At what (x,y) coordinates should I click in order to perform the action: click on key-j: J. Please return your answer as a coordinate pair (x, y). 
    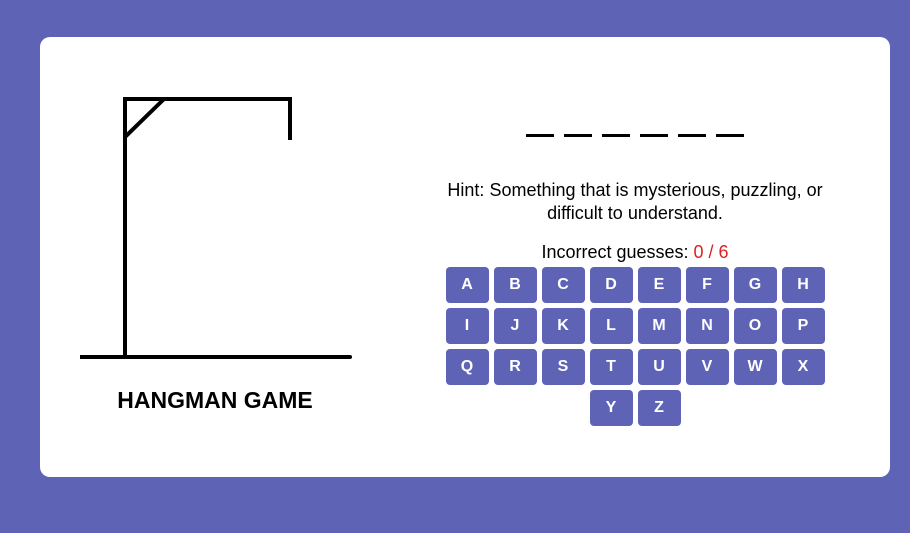
    Looking at the image, I should click on (515, 326).